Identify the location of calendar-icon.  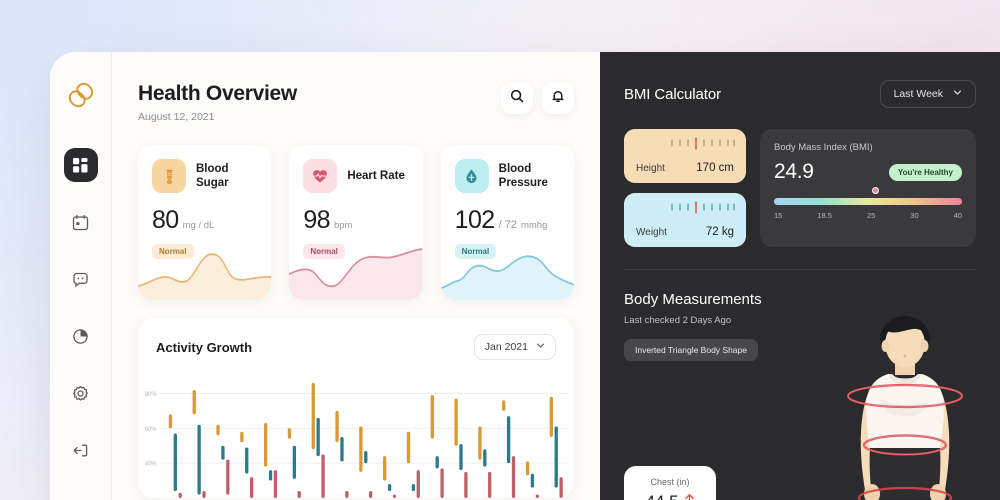
(80, 222).